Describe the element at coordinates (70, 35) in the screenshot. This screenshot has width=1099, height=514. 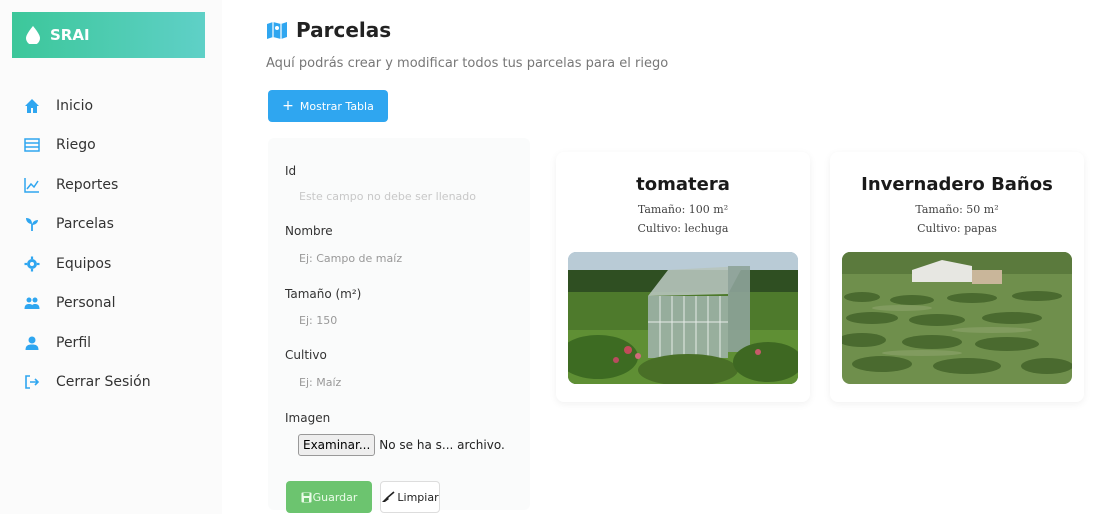
I see `brand-name: SRAI` at that location.